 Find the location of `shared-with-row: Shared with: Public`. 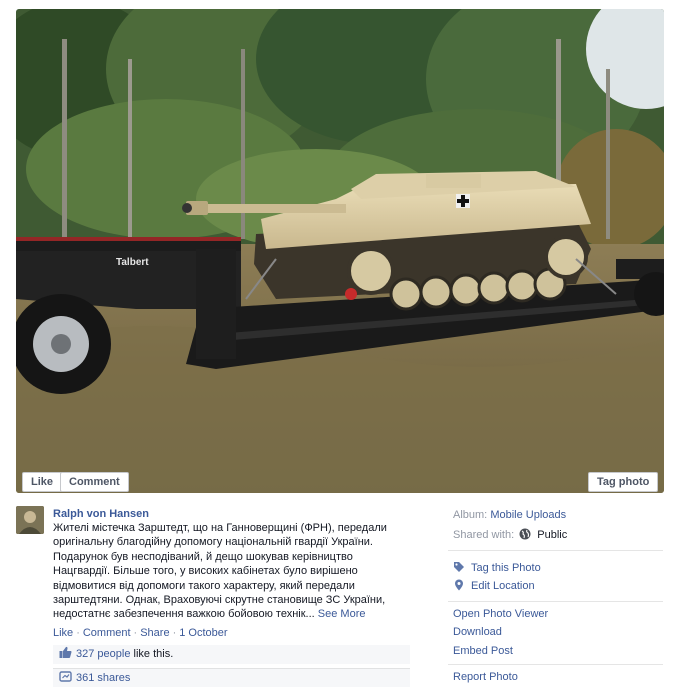

shared-with-row: Shared with: Public is located at coordinates (510, 534).